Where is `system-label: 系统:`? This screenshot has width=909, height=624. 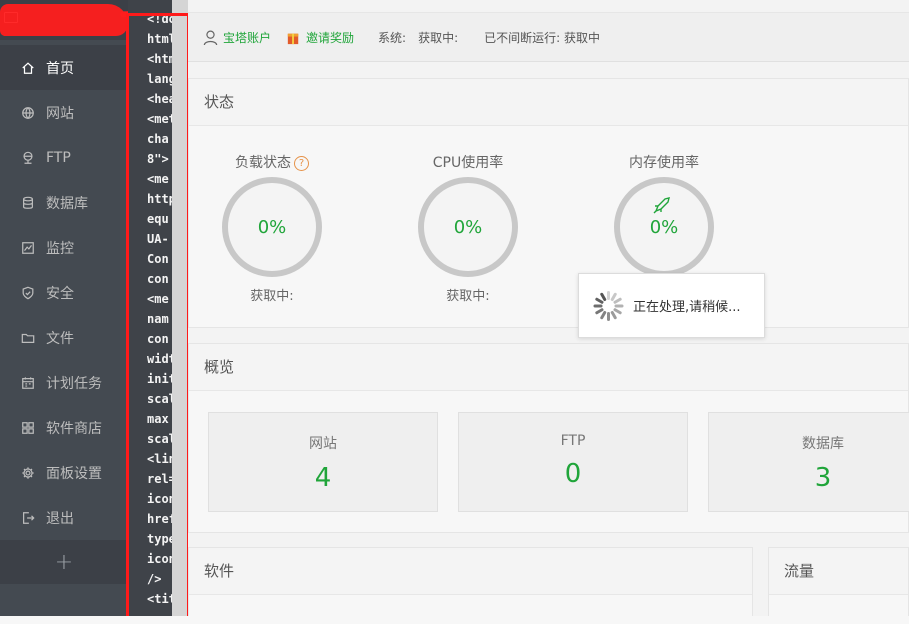
system-label: 系统: is located at coordinates (392, 37).